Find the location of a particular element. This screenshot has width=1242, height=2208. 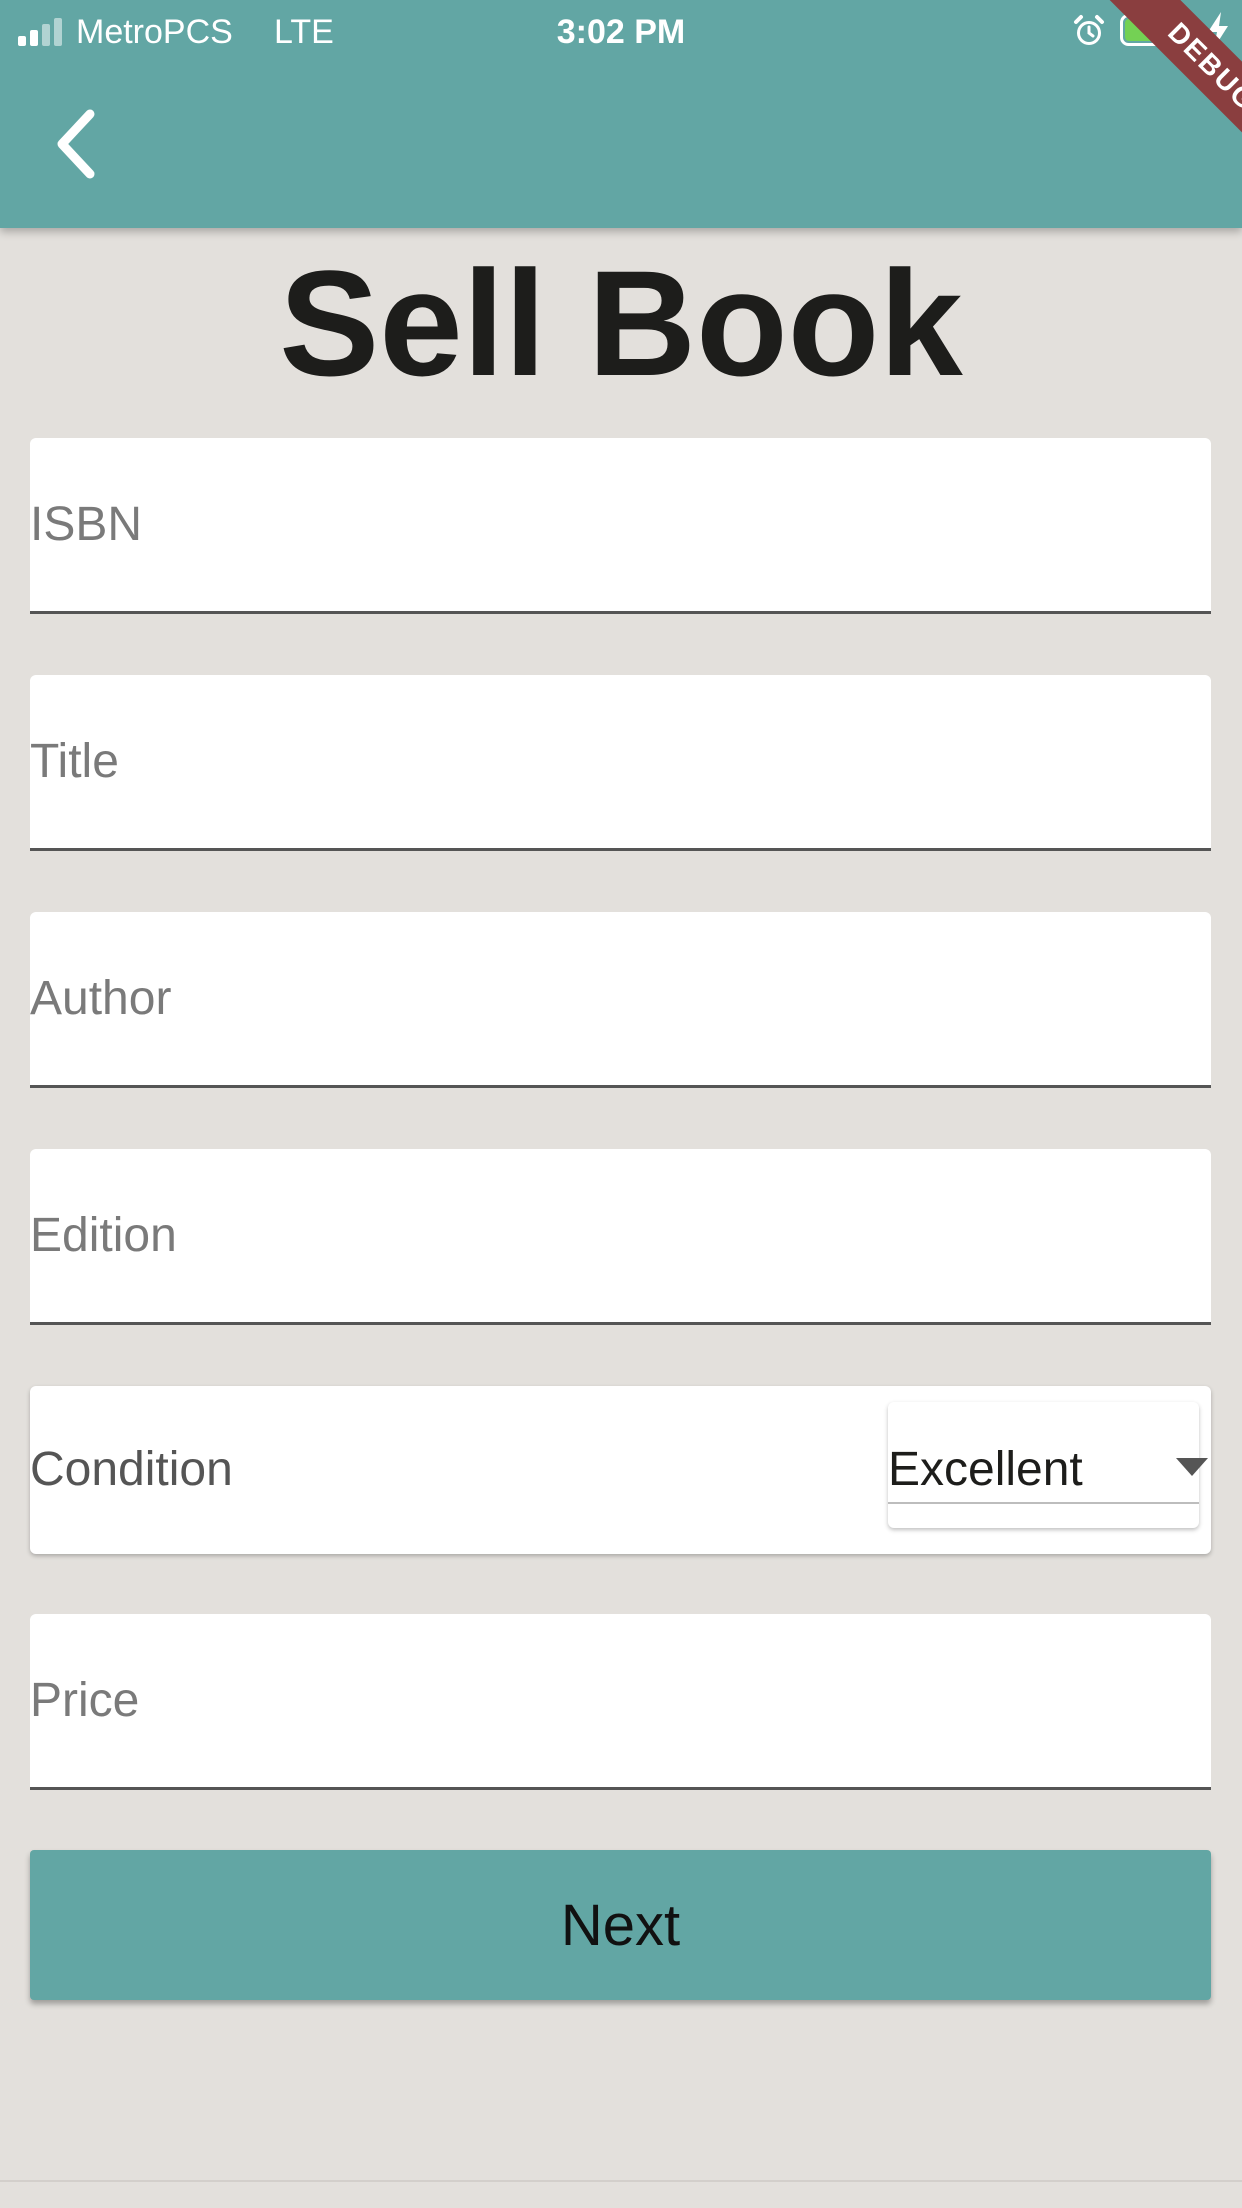

alarm-icon is located at coordinates (1089, 30).